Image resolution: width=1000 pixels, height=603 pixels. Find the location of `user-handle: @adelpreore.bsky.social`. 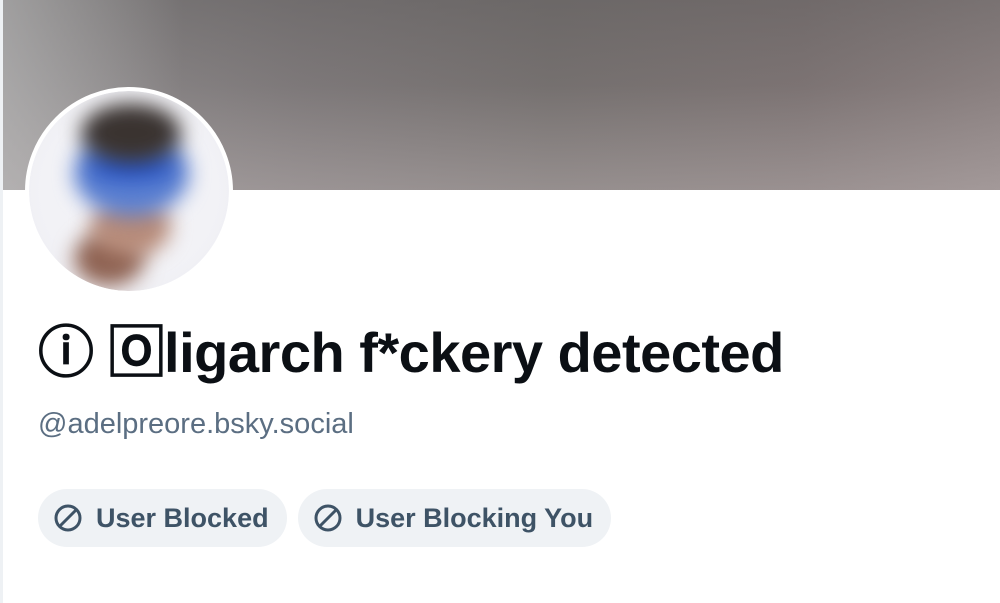

user-handle: @adelpreore.bsky.social is located at coordinates (196, 424).